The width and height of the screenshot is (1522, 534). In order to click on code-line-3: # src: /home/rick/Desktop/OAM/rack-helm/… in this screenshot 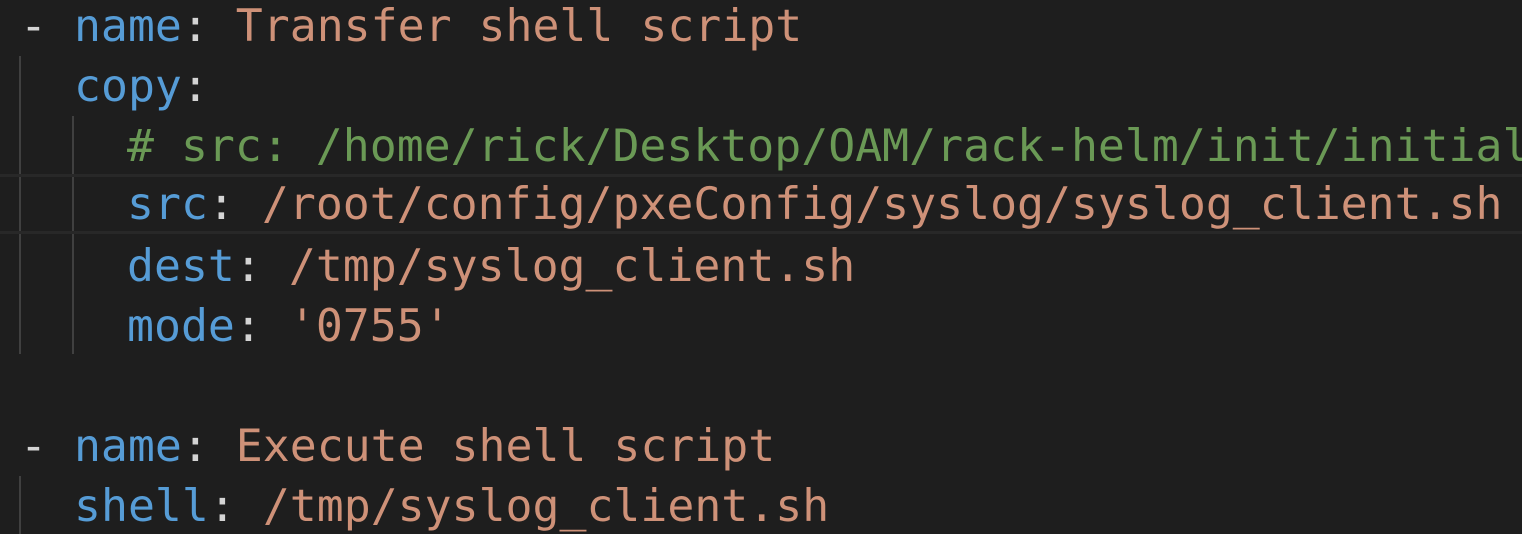, I will do `click(824, 150)`.